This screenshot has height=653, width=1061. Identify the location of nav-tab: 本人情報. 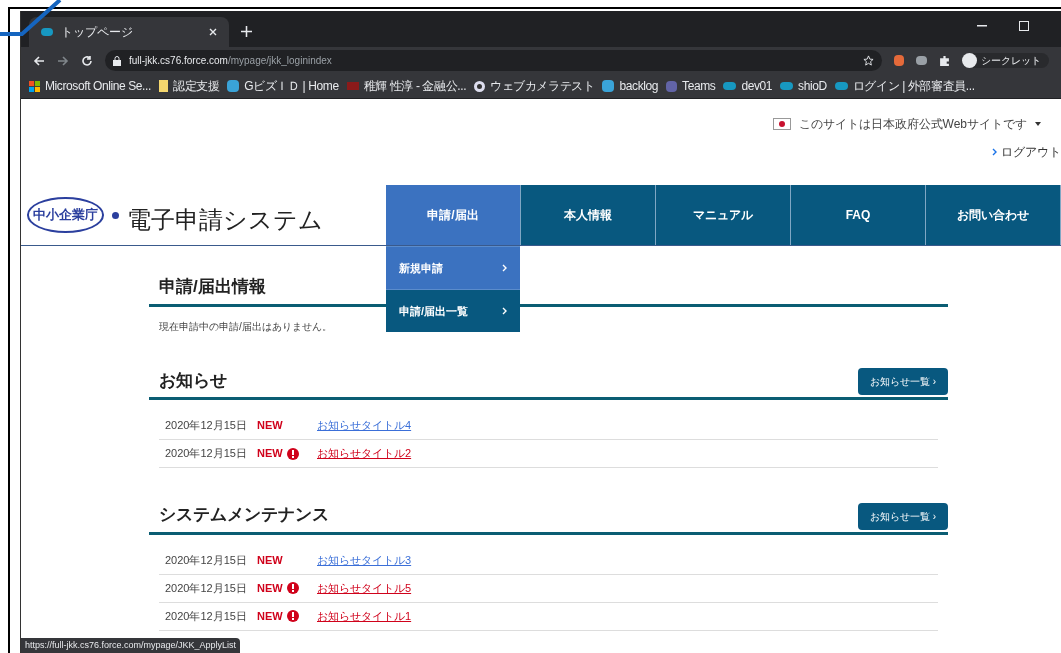
(588, 215).